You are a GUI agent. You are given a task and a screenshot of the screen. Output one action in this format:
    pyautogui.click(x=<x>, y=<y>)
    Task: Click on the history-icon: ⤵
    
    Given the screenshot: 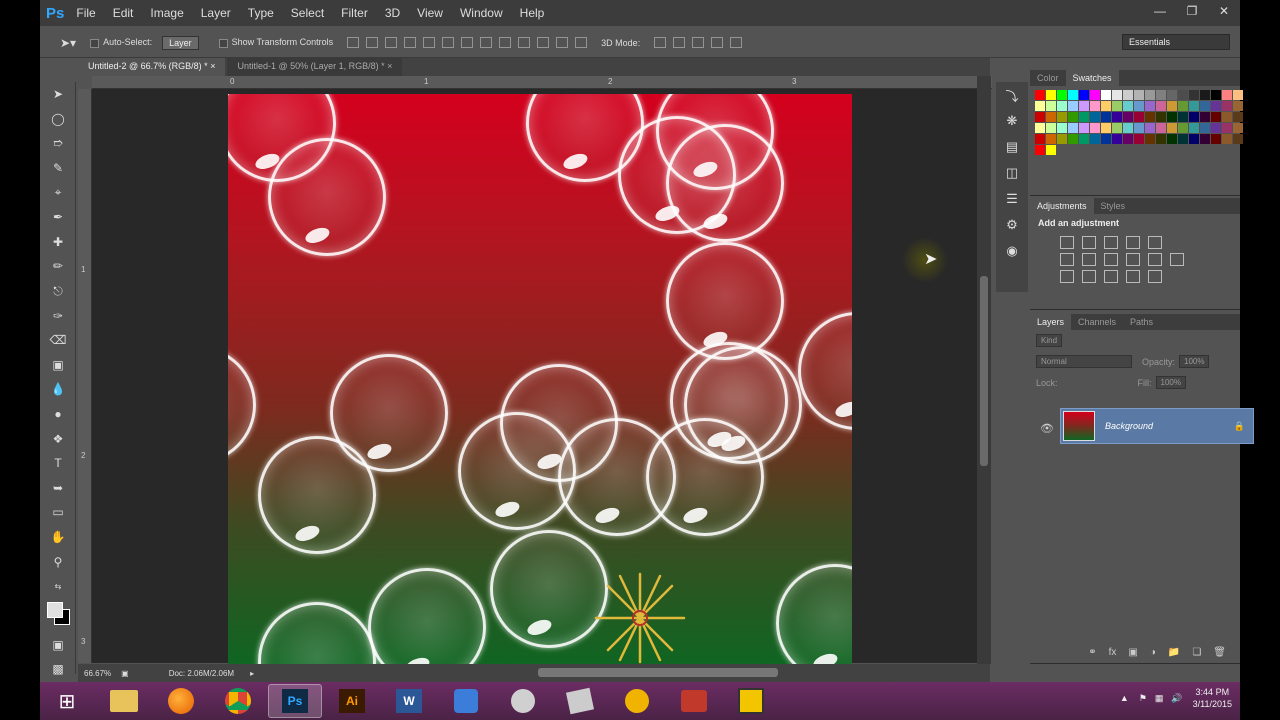 What is the action you would take?
    pyautogui.click(x=1012, y=95)
    